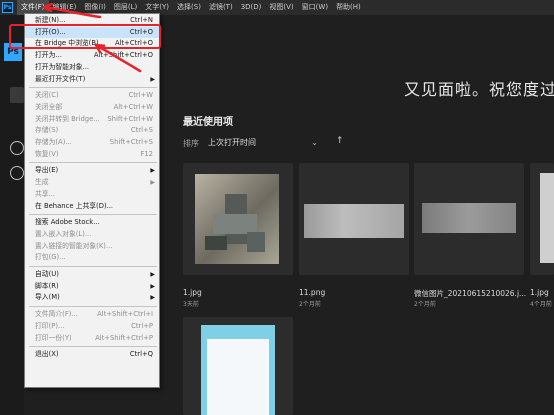 The width and height of the screenshot is (554, 415). What do you see at coordinates (92, 37) in the screenshot?
I see `annotation-arrows` at bounding box center [92, 37].